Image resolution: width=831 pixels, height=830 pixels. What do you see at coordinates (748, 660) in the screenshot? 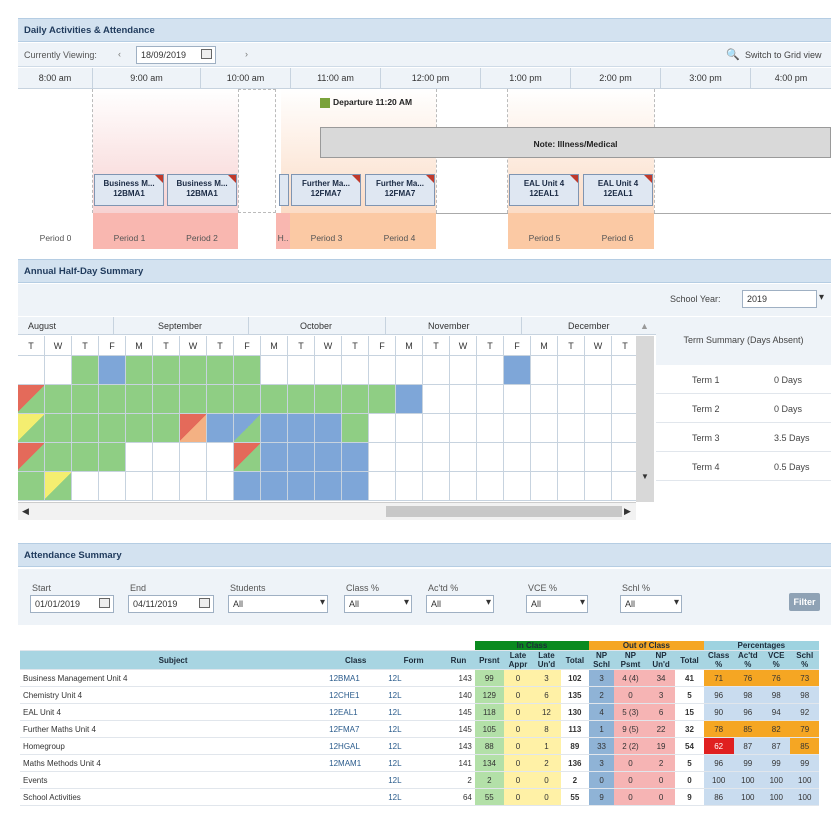
I see `column-header: Ac'td %` at bounding box center [748, 660].